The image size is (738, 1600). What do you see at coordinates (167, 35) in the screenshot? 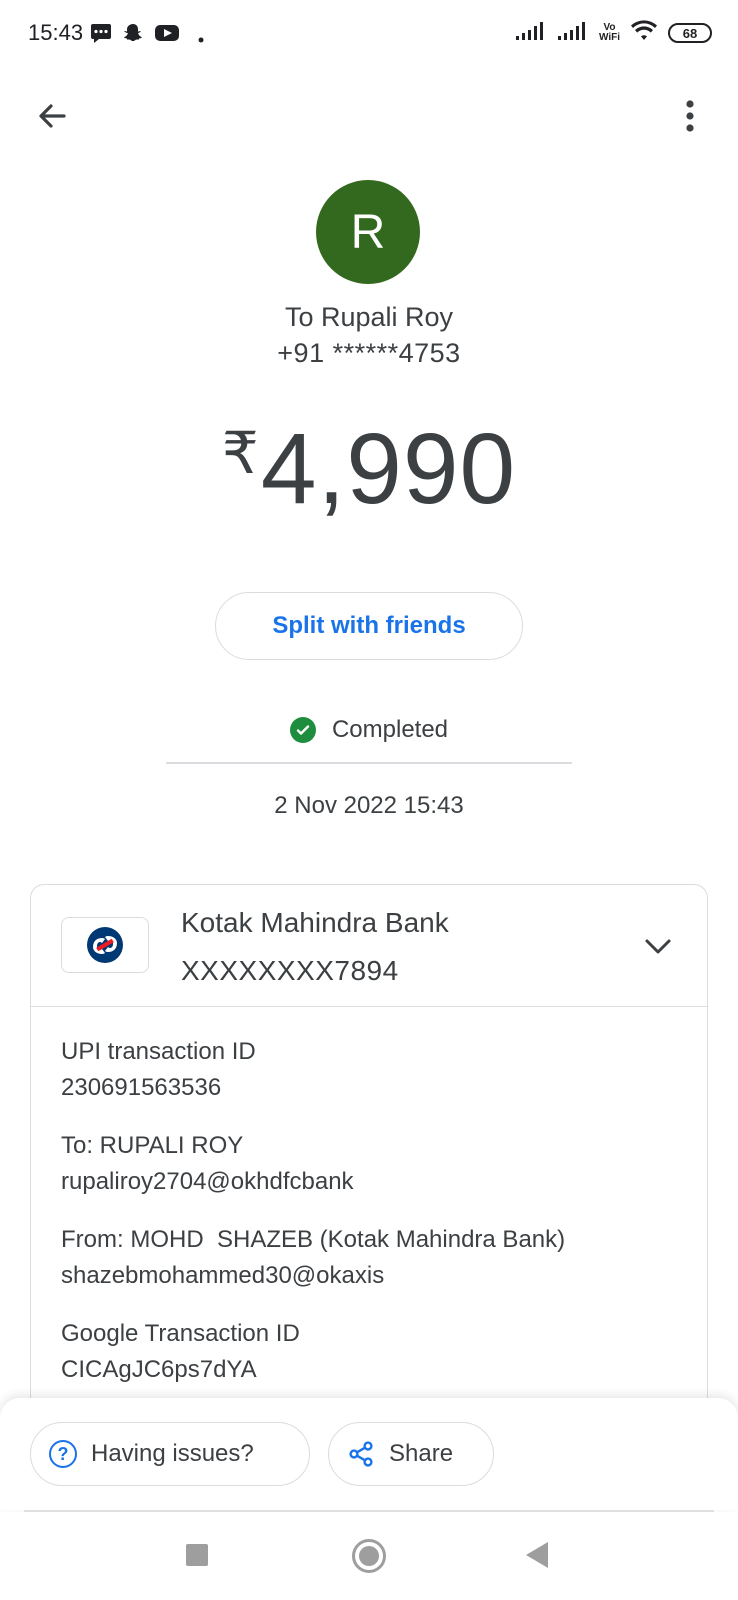
I see `youtube-icon` at bounding box center [167, 35].